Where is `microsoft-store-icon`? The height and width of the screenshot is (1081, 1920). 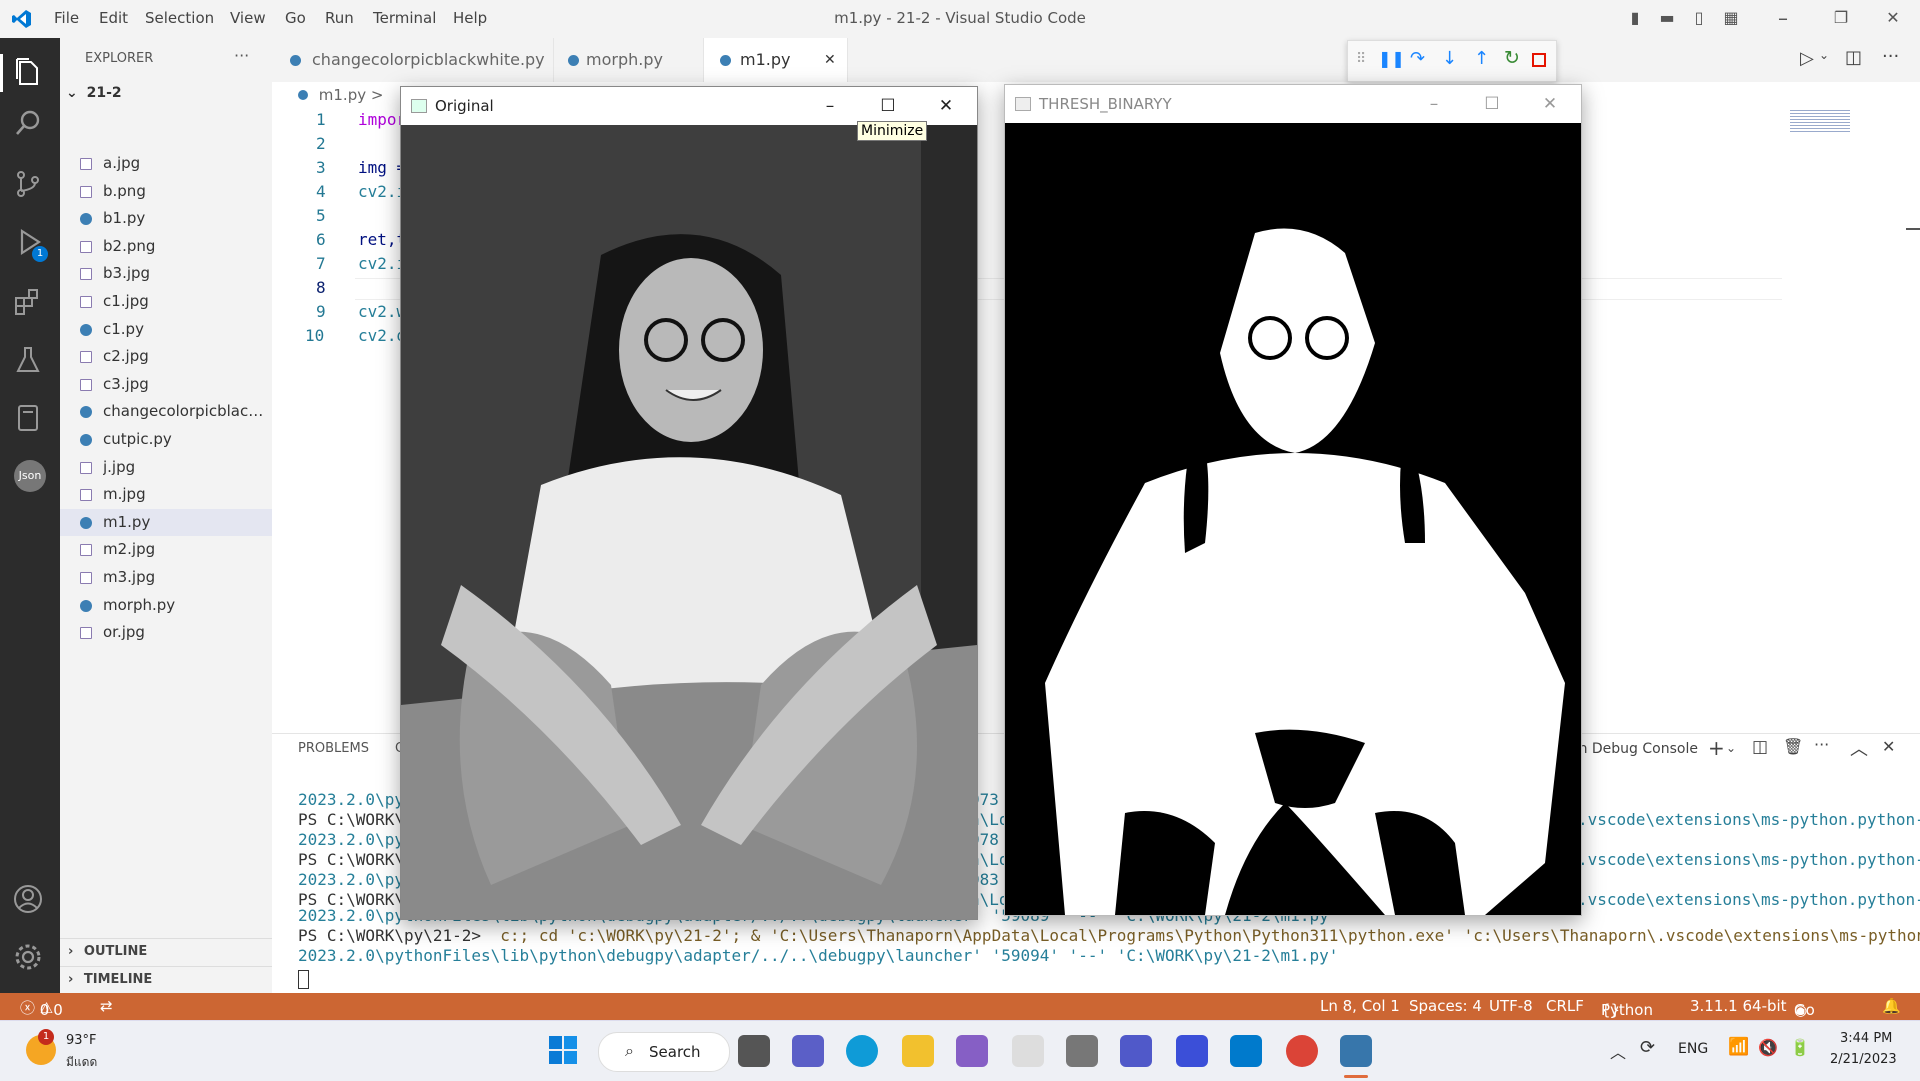 microsoft-store-icon is located at coordinates (1028, 1051).